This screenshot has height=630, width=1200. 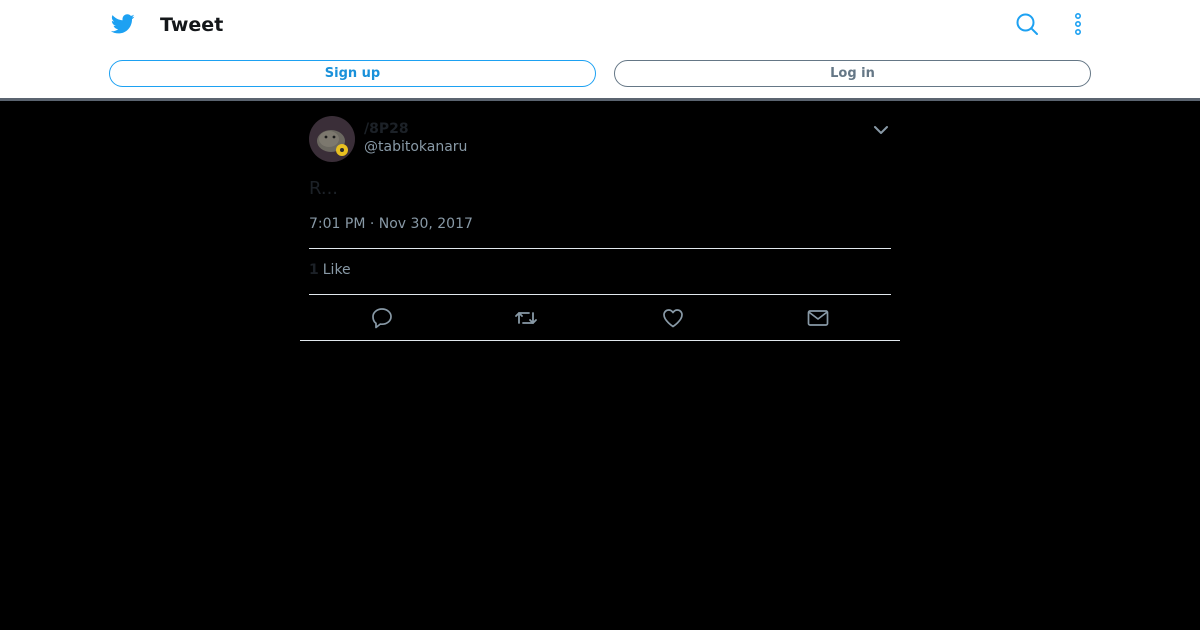 I want to click on like-count: 1, so click(x=314, y=270).